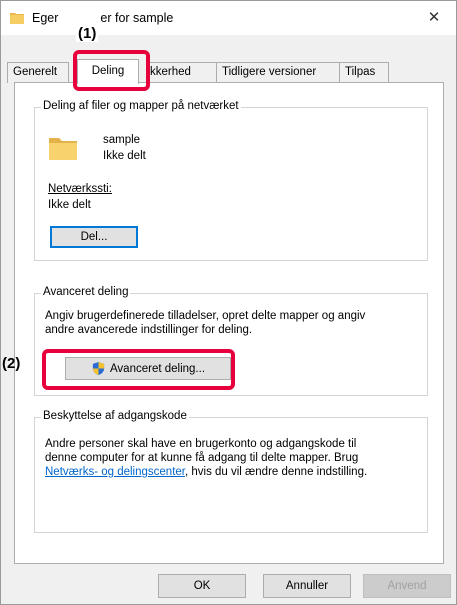 This screenshot has height=605, width=457. I want to click on close-button: ✕, so click(434, 17).